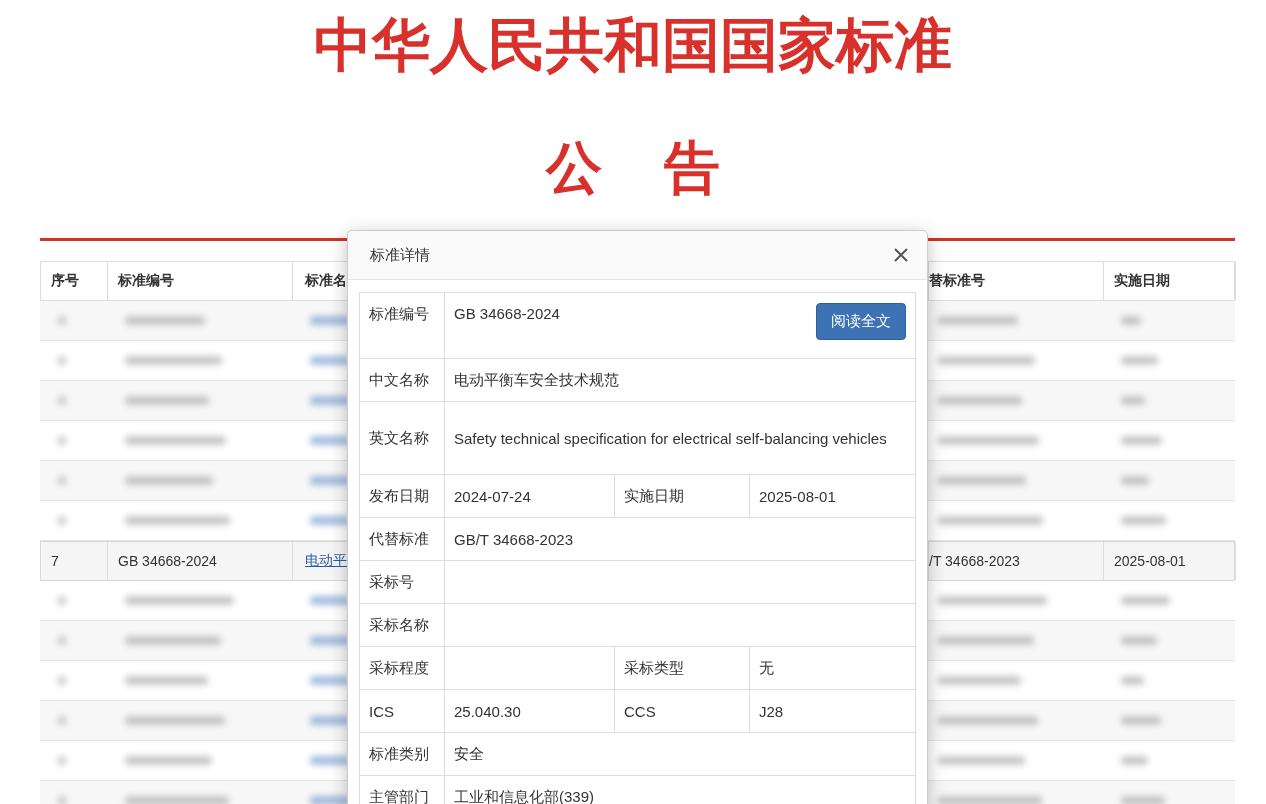 This screenshot has height=804, width=1266. I want to click on field-value: 电动平衡车安全技术规范, so click(536, 379).